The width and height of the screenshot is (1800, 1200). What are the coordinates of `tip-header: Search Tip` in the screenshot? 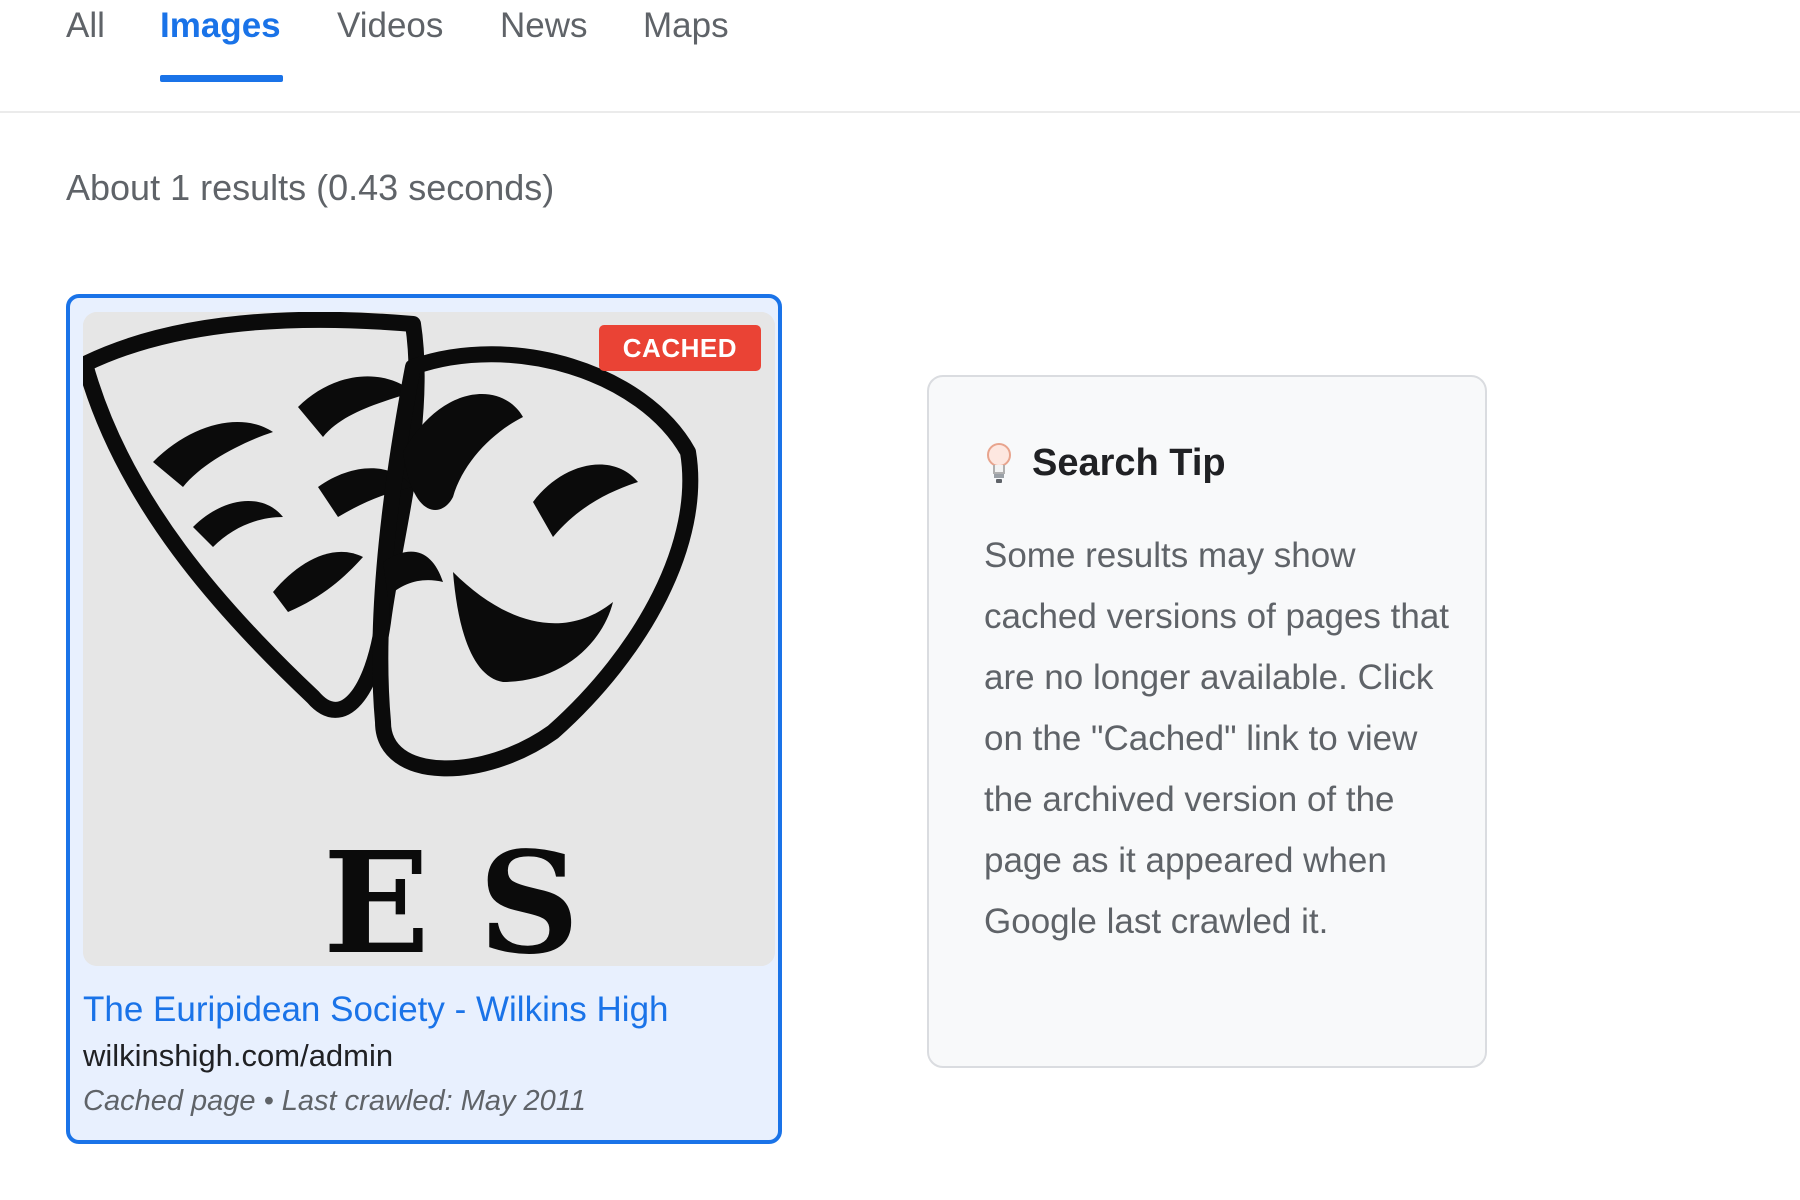 It's located at (1105, 463).